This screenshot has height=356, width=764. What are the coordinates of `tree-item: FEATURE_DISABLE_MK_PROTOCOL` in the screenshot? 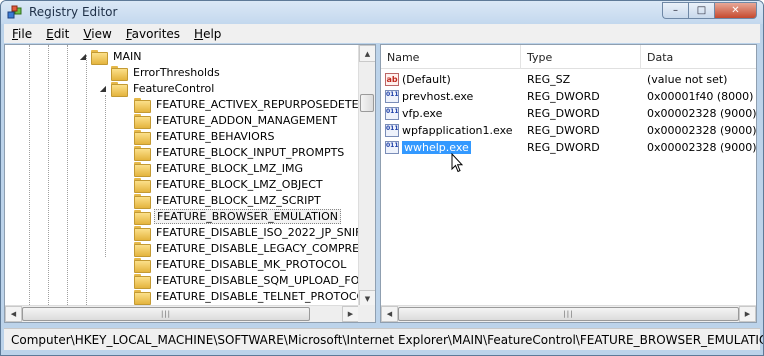 It's located at (233, 264).